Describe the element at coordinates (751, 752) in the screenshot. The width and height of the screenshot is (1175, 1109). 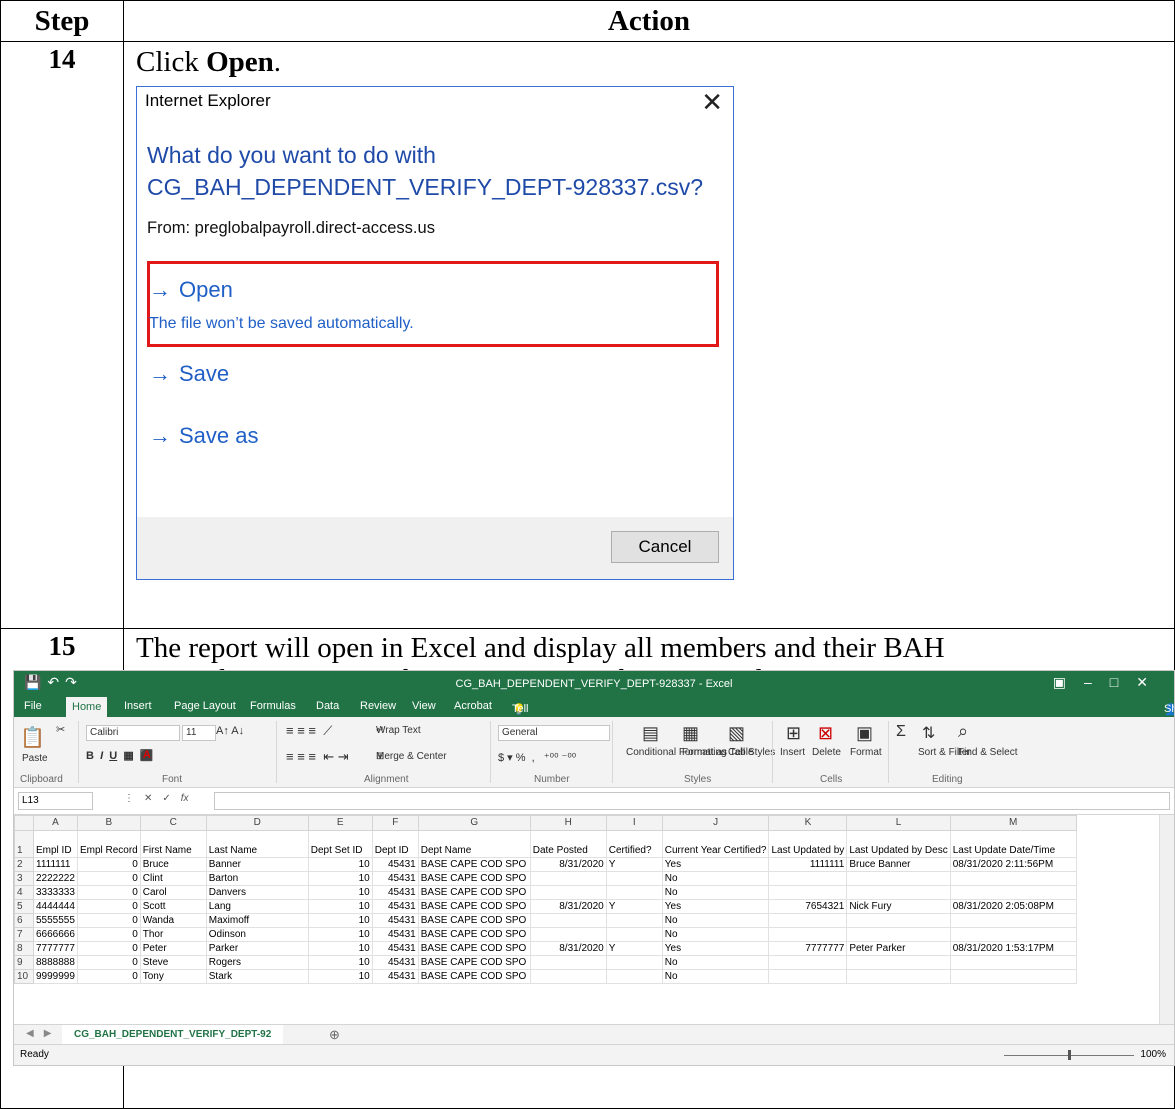
I see `cell-styles-button: Cell Styles` at that location.